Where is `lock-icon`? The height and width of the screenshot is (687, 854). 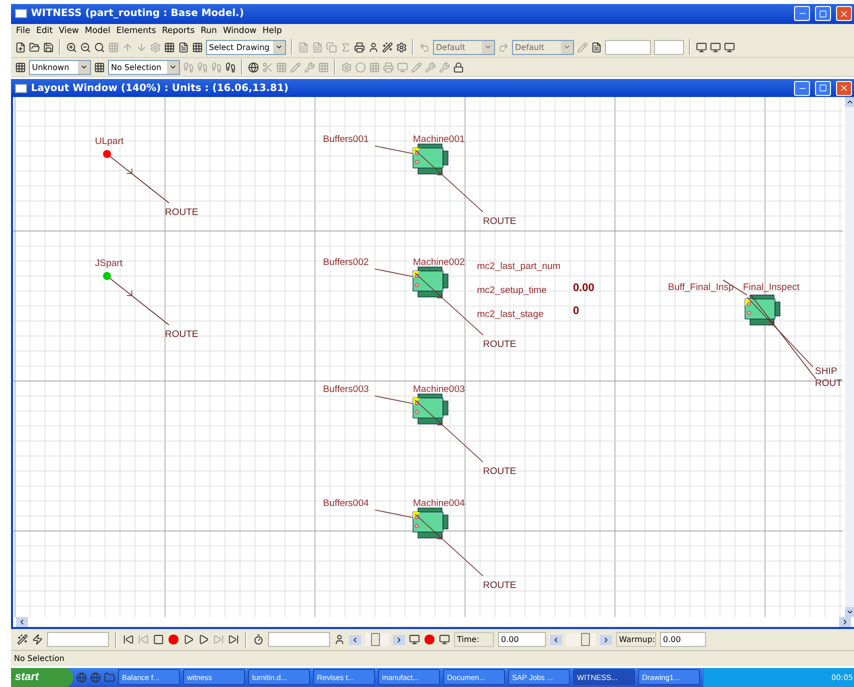 lock-icon is located at coordinates (458, 67).